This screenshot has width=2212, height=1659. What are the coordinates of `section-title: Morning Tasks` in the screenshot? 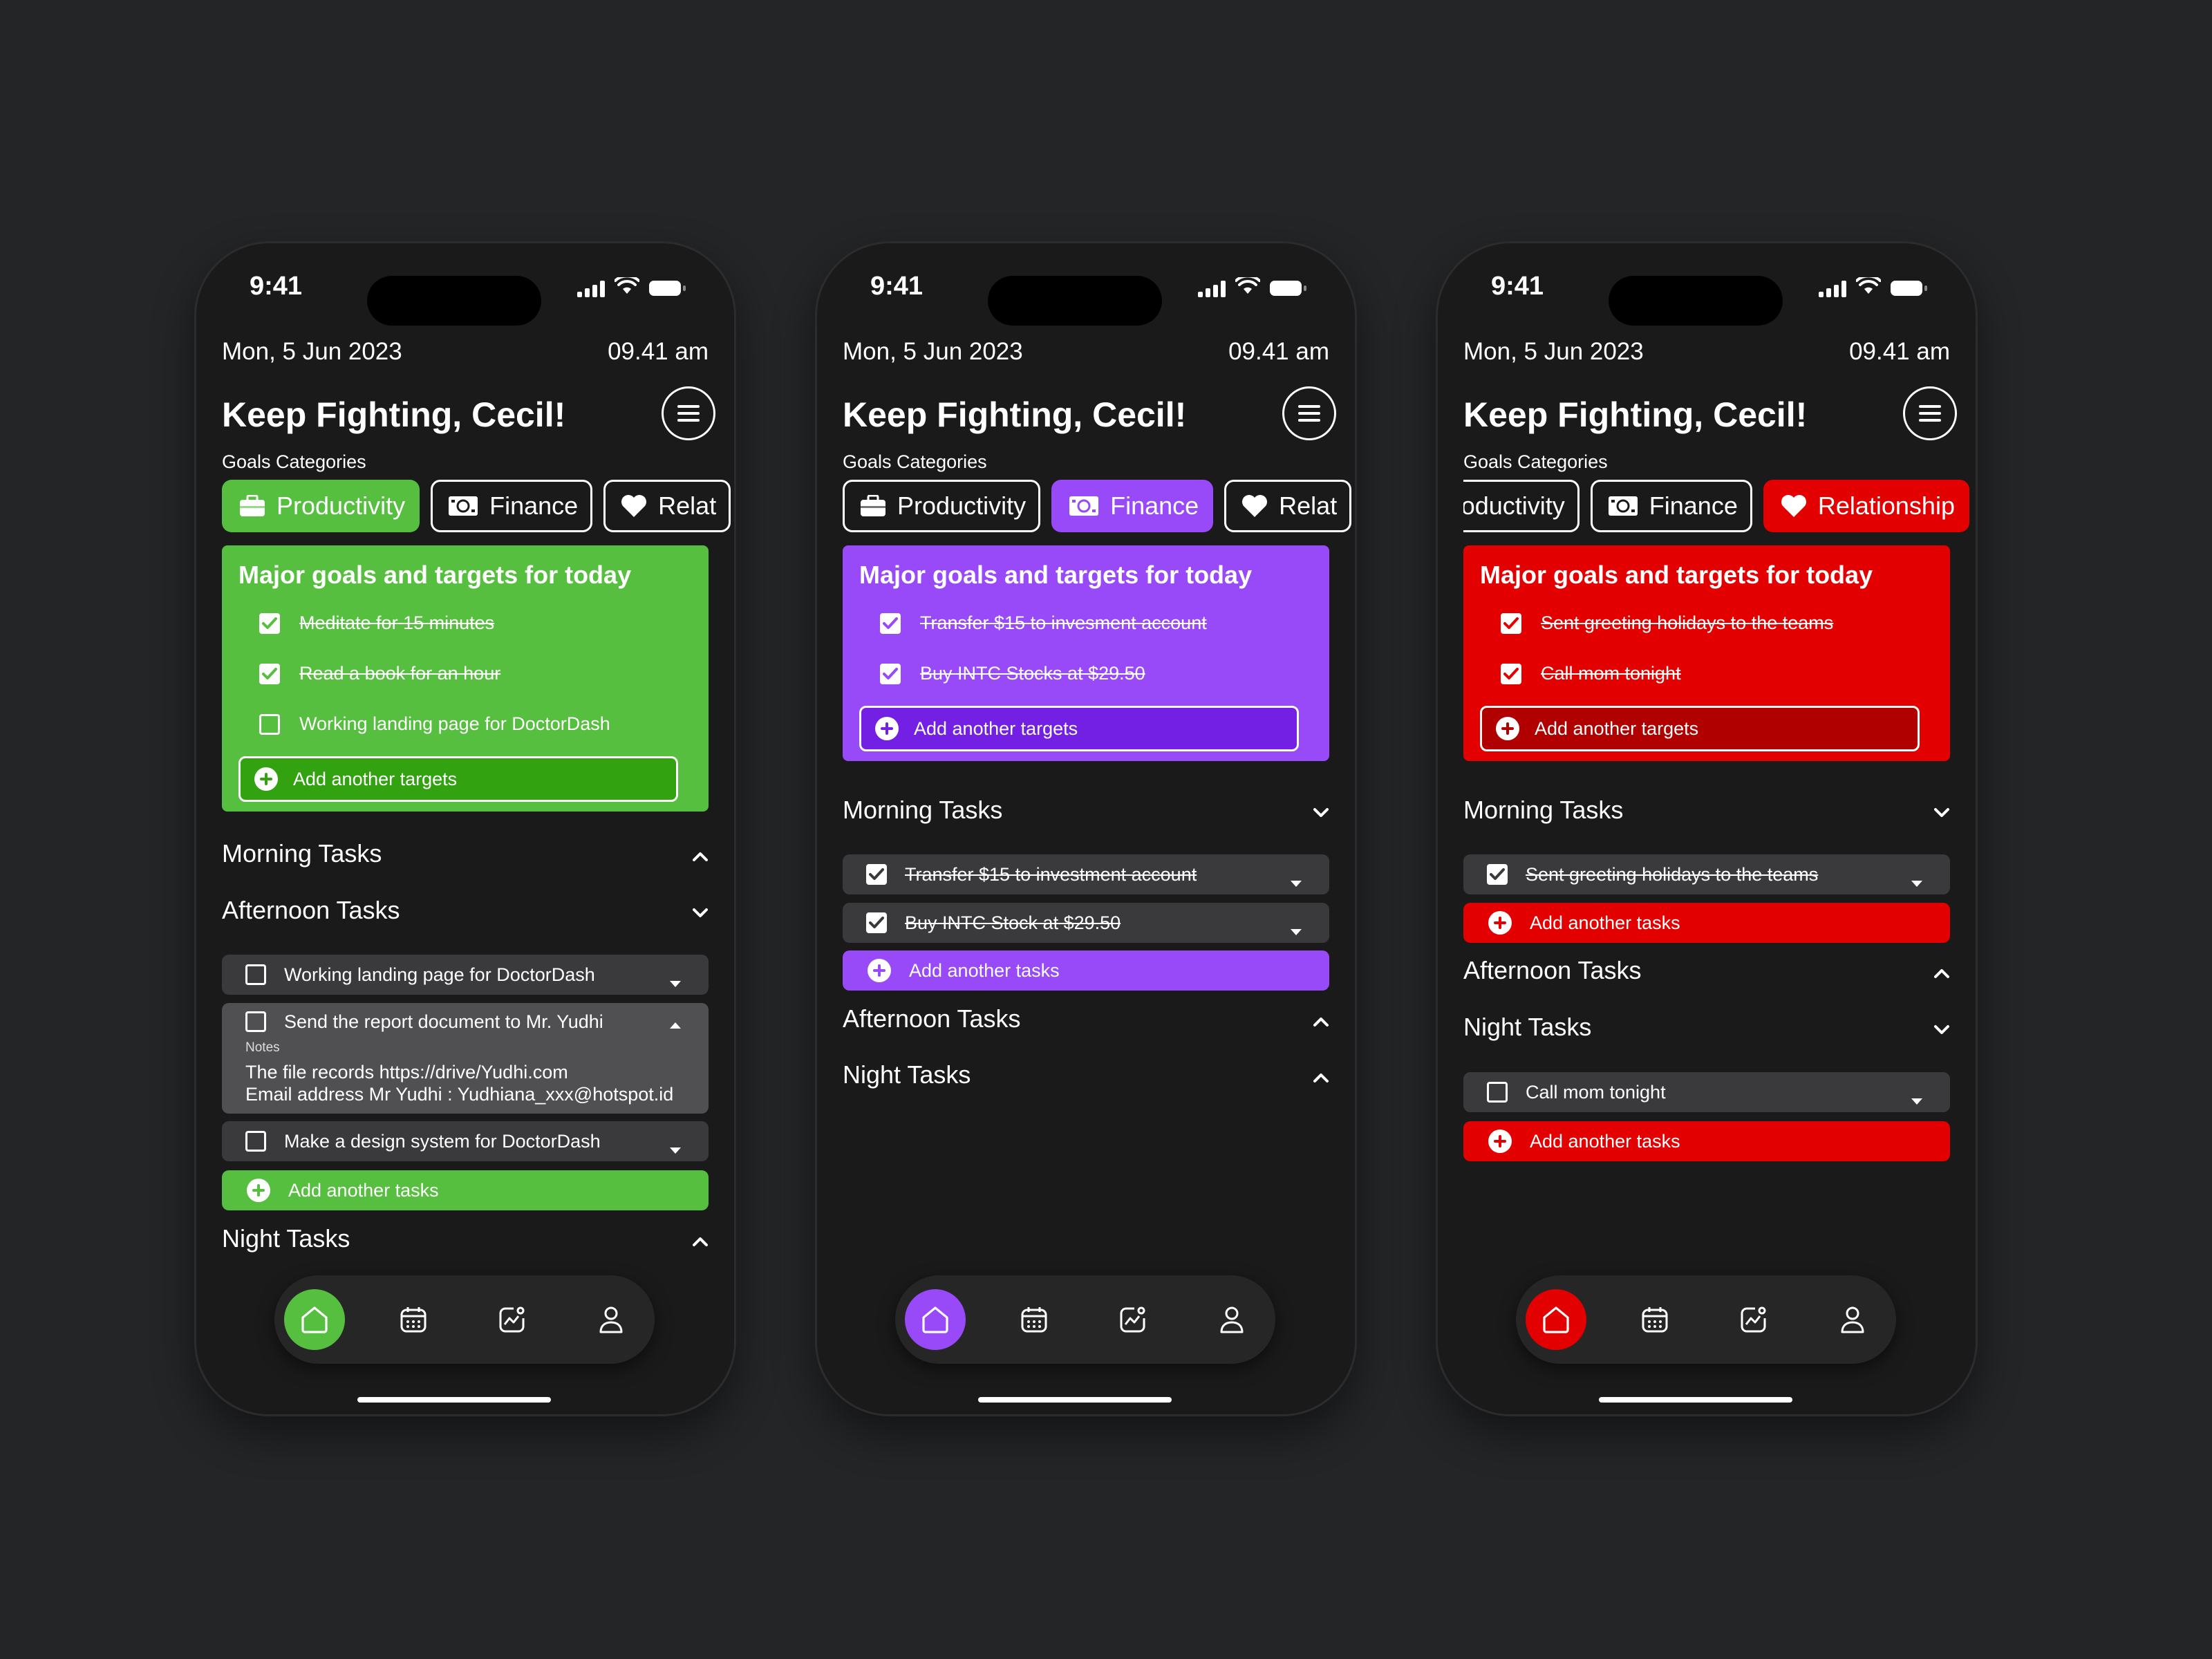 It's located at (302, 854).